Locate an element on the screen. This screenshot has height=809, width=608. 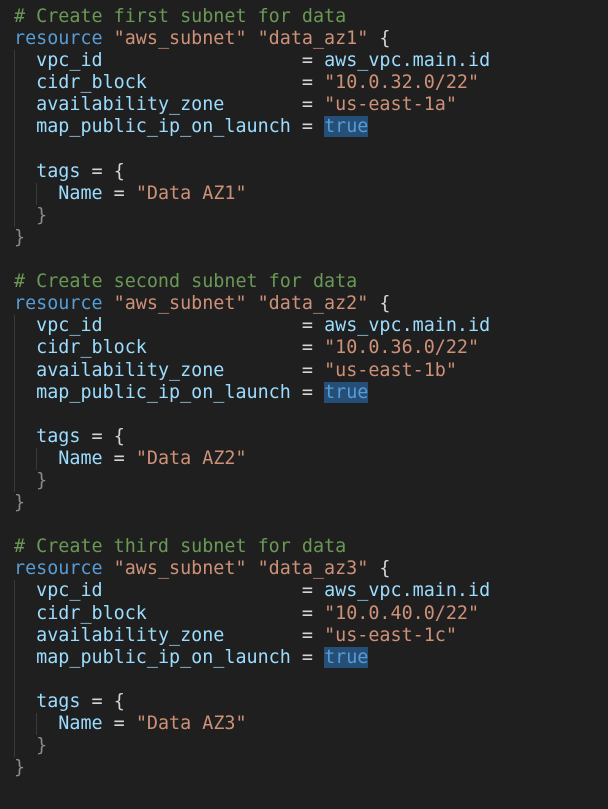
code-line-cidr-block: cidr_block = "10.0.32.0/22" is located at coordinates (304, 83).